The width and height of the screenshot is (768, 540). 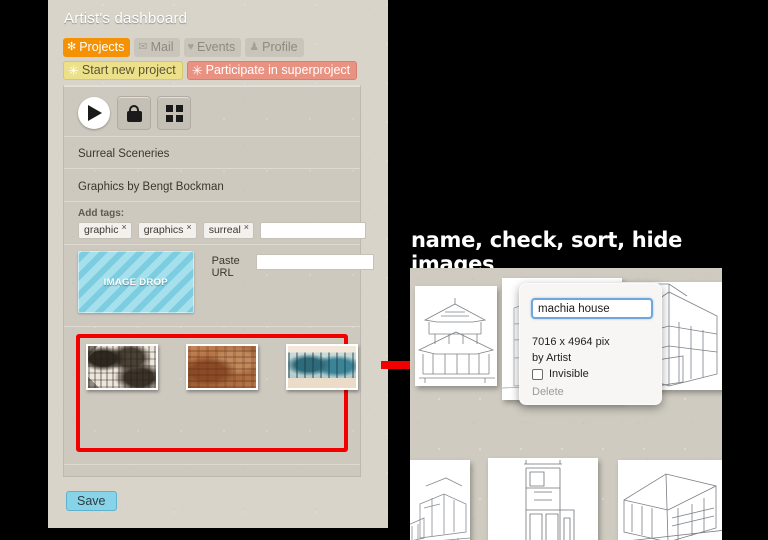 What do you see at coordinates (216, 47) in the screenshot?
I see `nav-item-events-label: Events` at bounding box center [216, 47].